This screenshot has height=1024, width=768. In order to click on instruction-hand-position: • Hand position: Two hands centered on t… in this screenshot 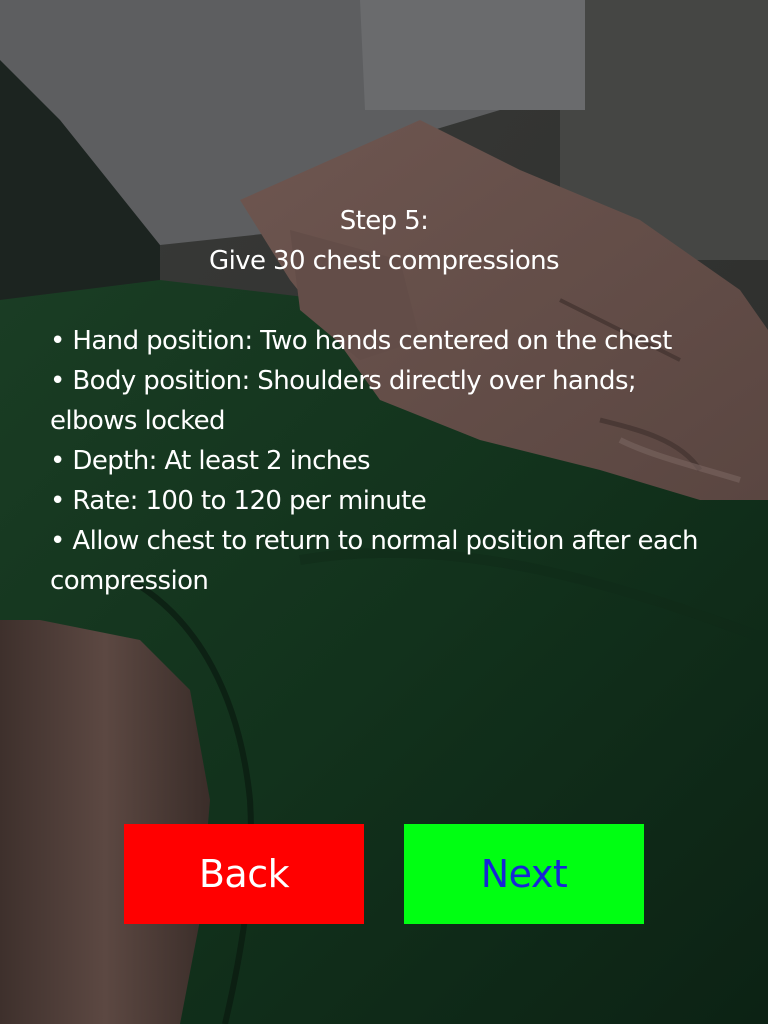, I will do `click(361, 341)`.